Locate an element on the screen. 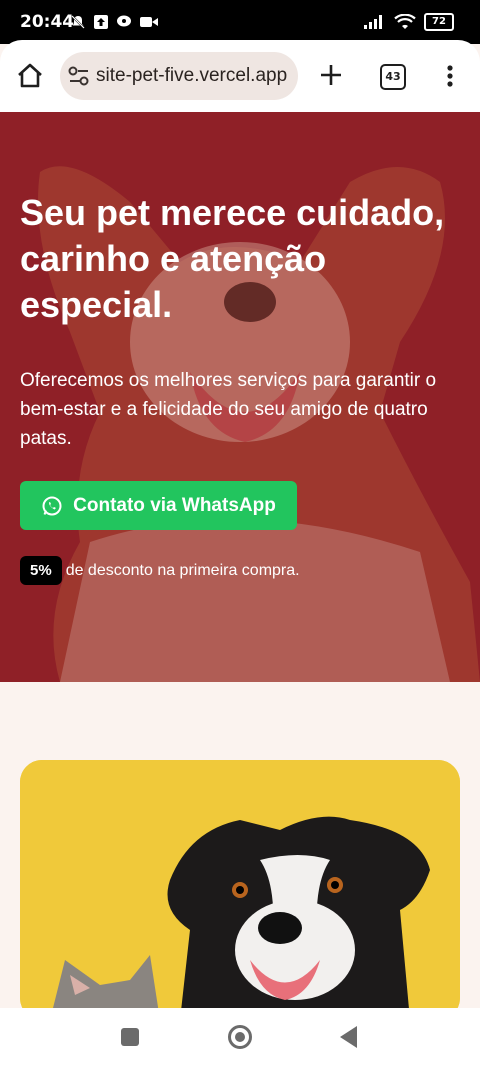 The image size is (480, 1066). recent-apps-button is located at coordinates (130, 1037).